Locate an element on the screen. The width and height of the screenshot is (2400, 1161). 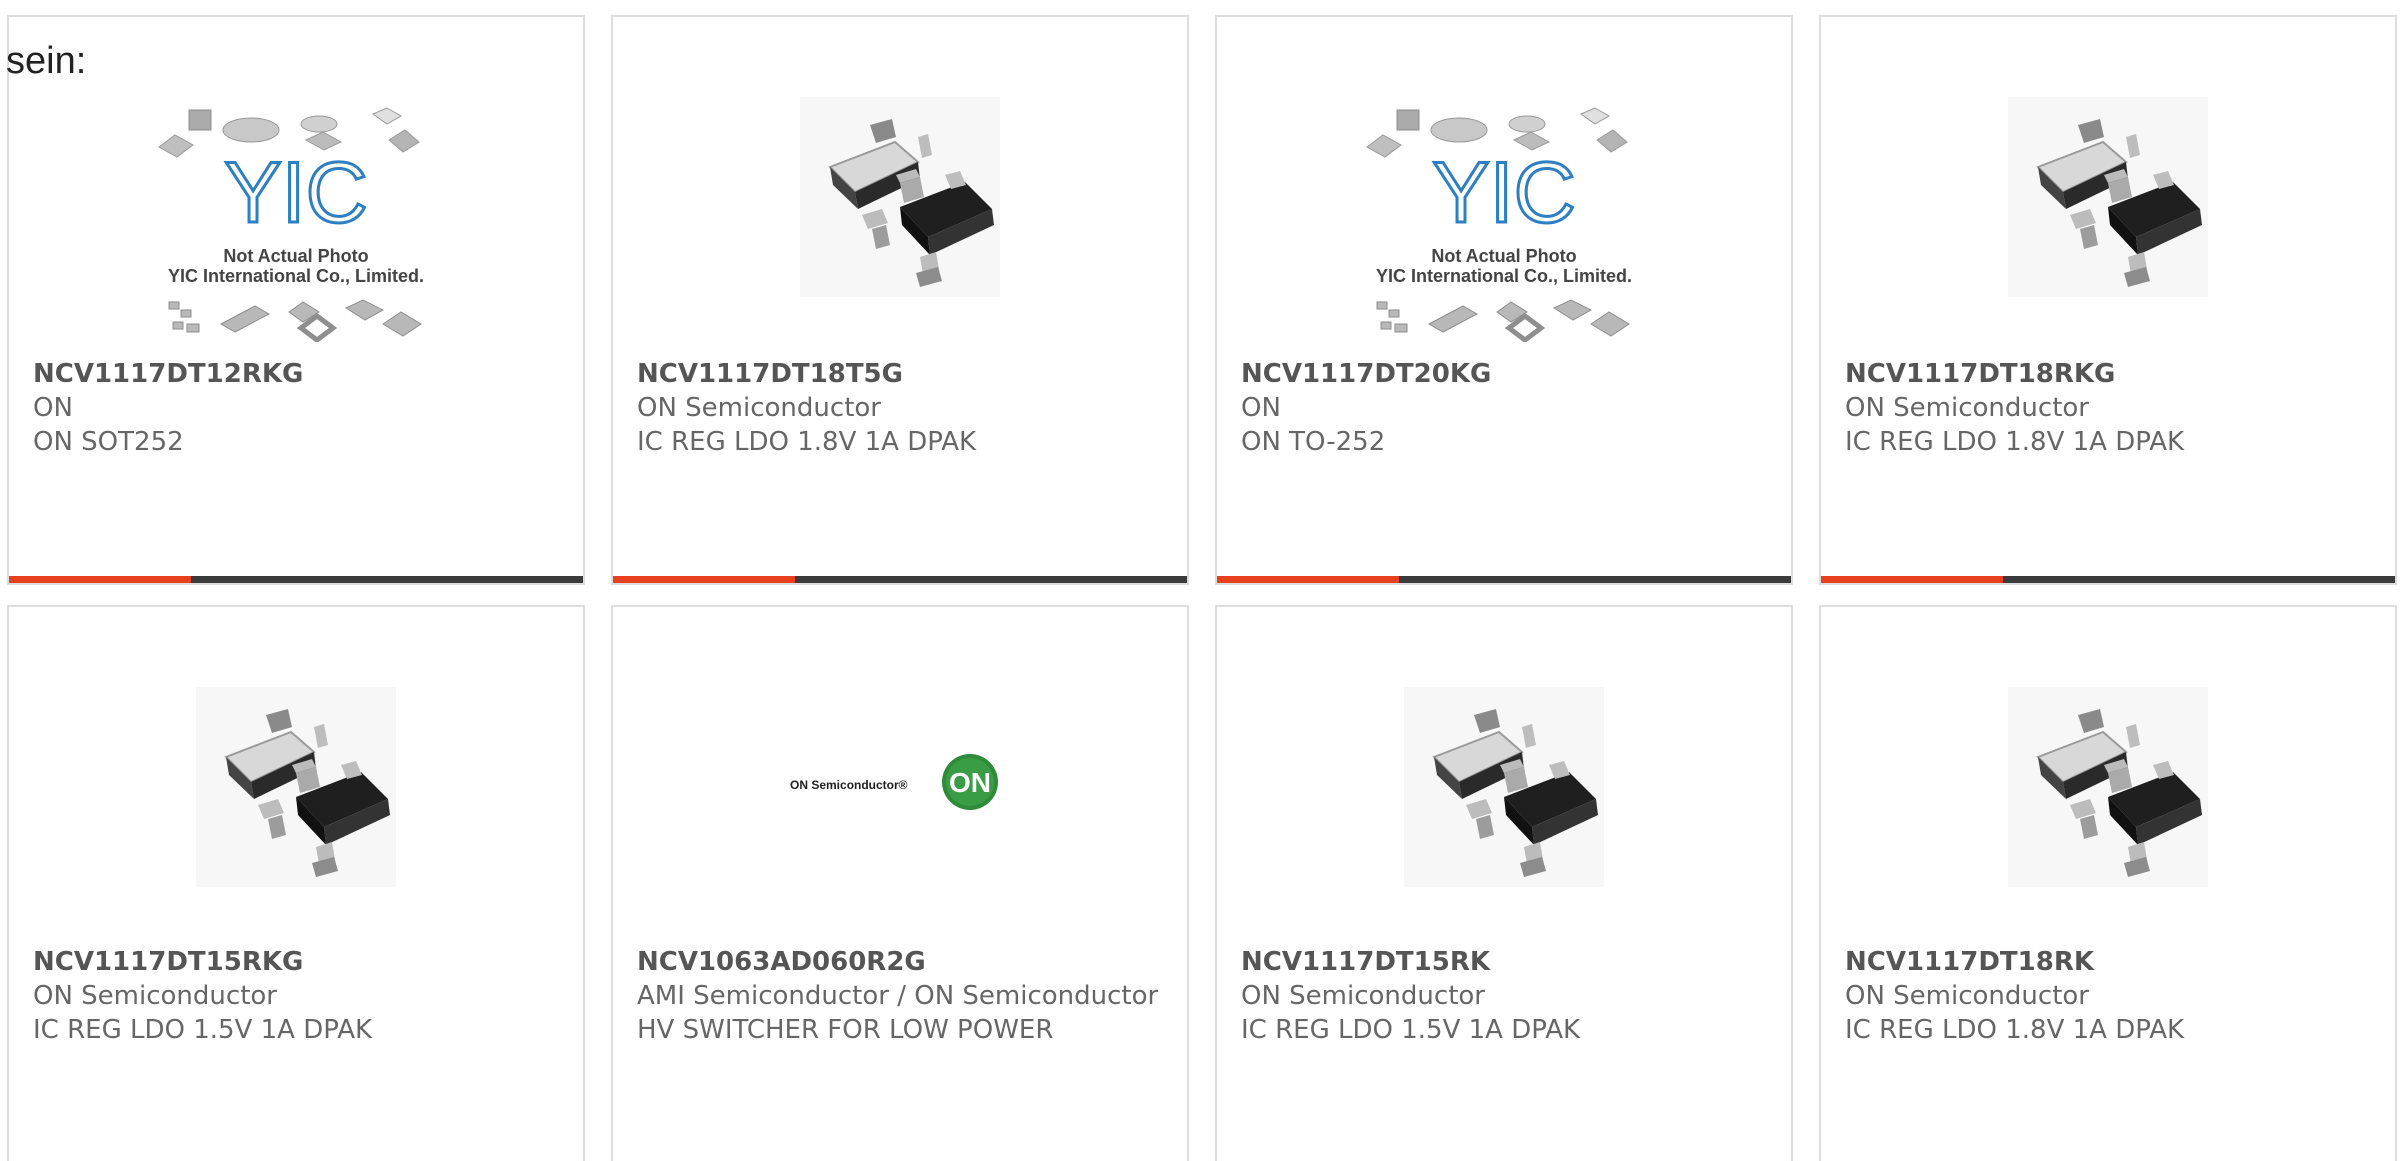
svg-text: ON is located at coordinates (970, 782).